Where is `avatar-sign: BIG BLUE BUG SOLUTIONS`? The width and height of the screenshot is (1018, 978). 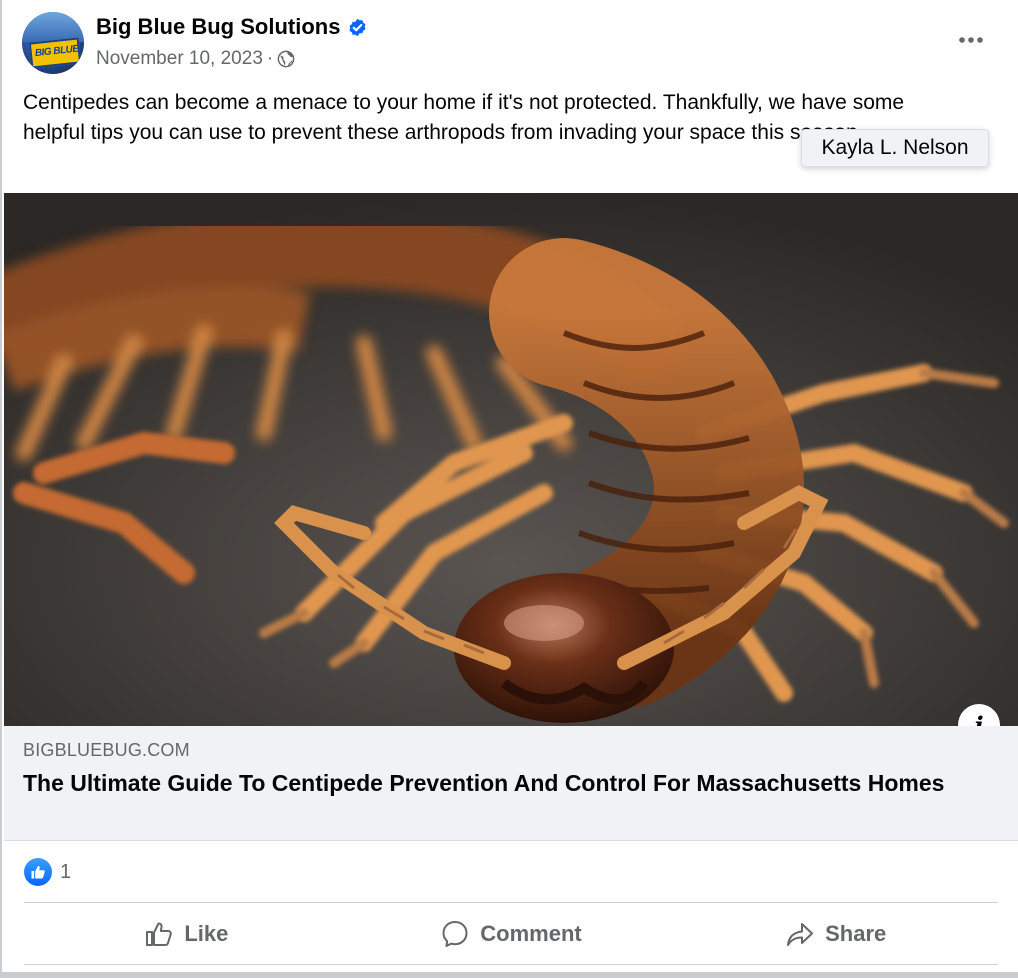 avatar-sign: BIG BLUE BUG SOLUTIONS is located at coordinates (56, 52).